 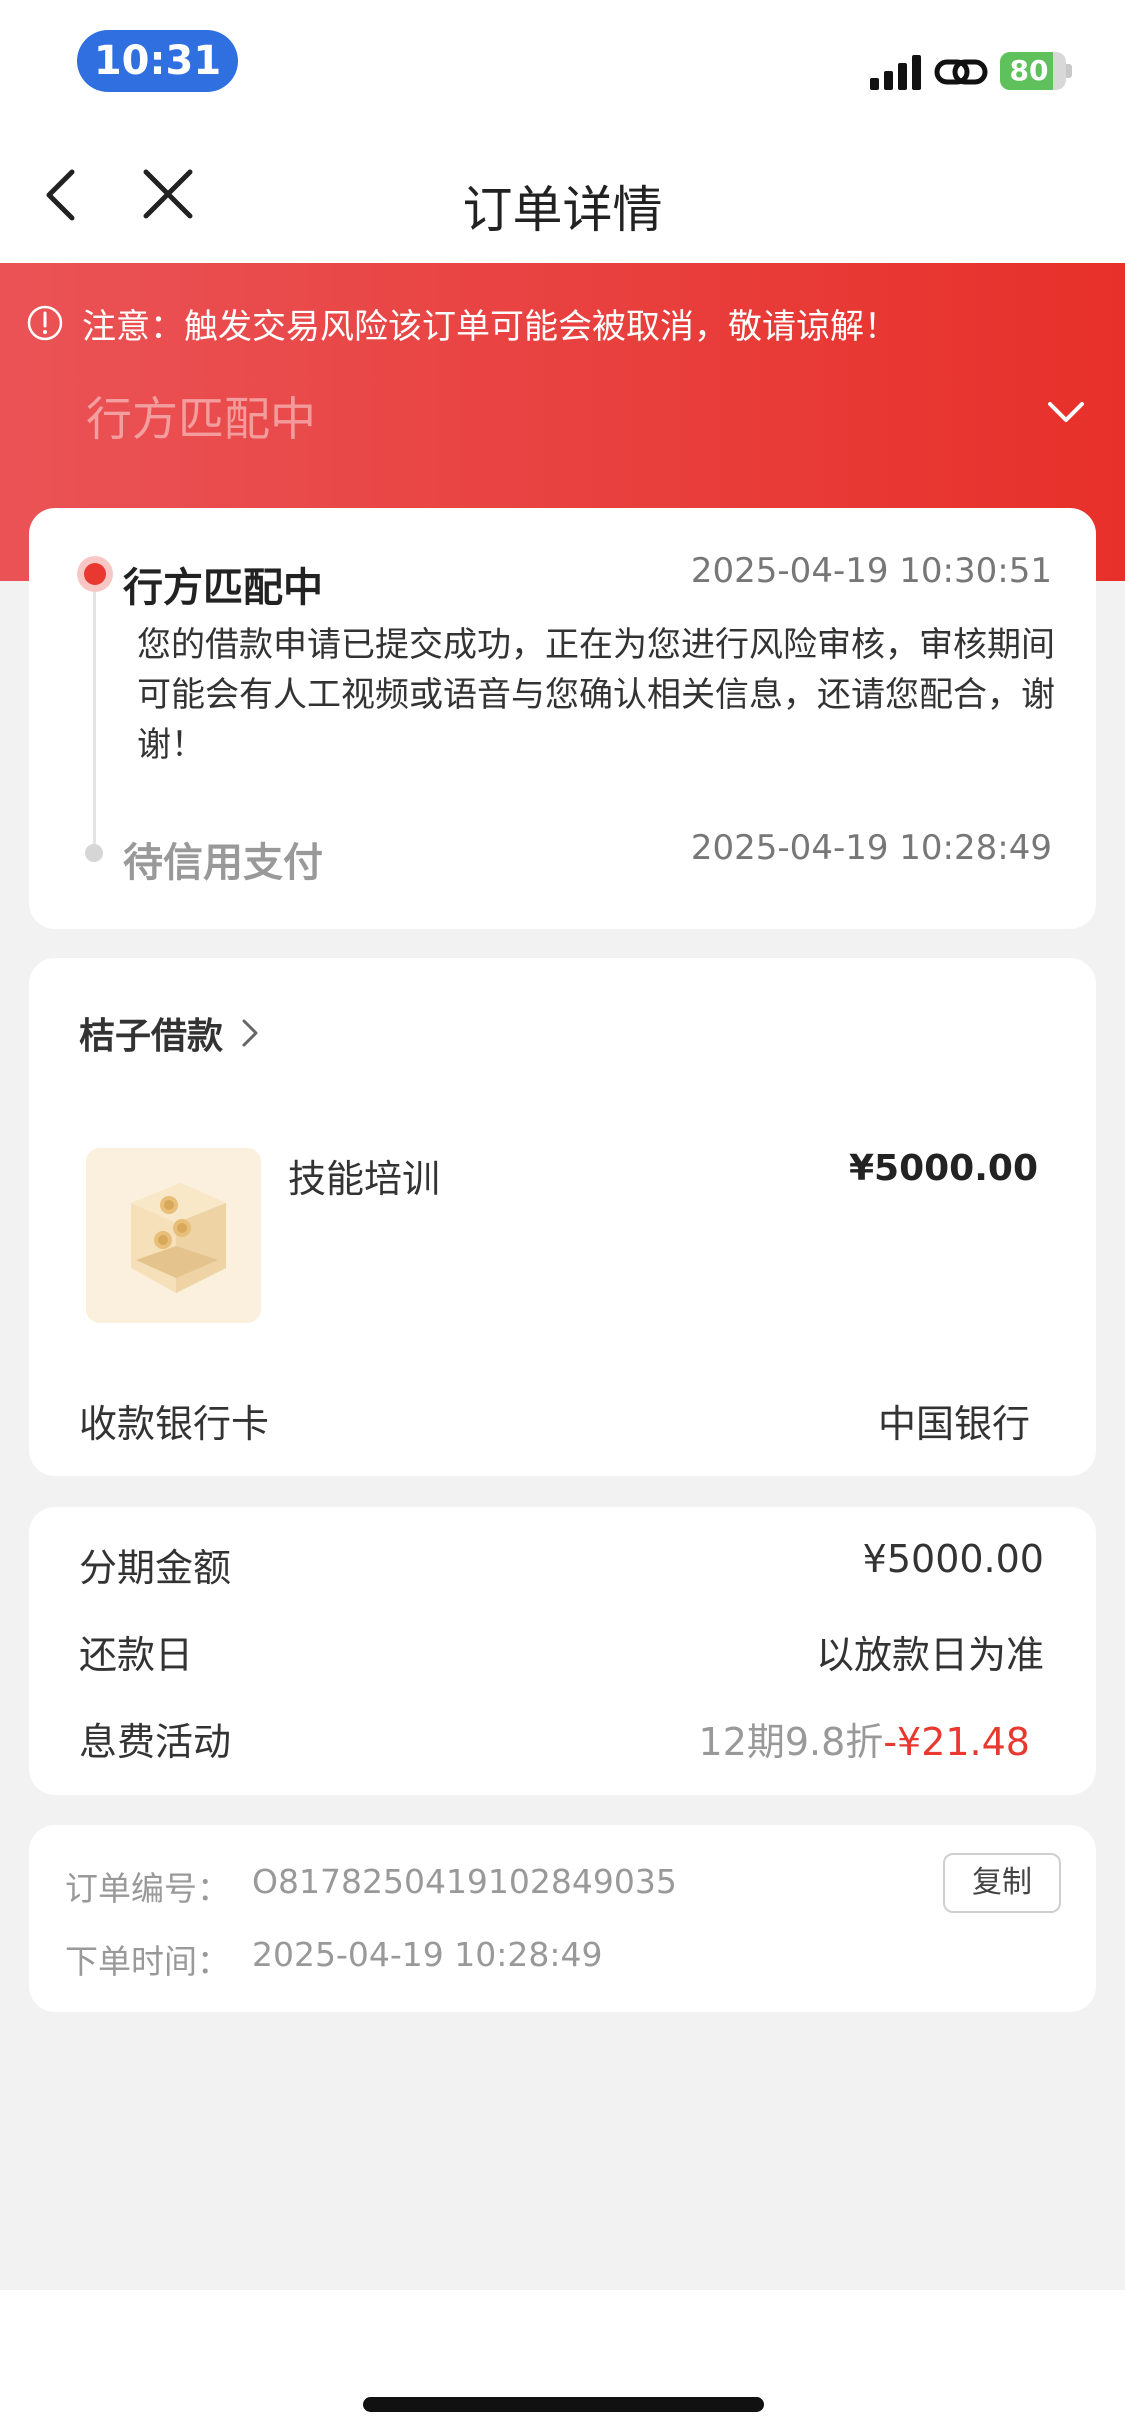 I want to click on timeline-line, so click(x=94, y=710).